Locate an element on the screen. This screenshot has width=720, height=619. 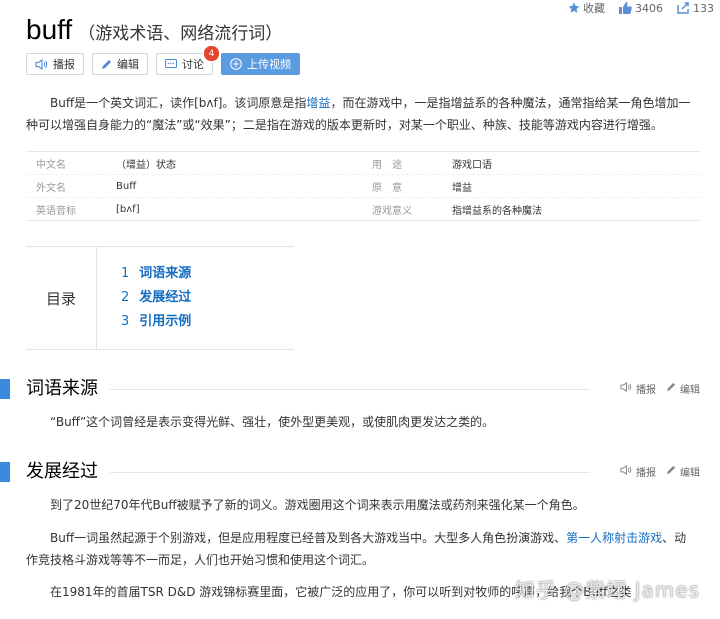
share-count: 133 is located at coordinates (703, 8).